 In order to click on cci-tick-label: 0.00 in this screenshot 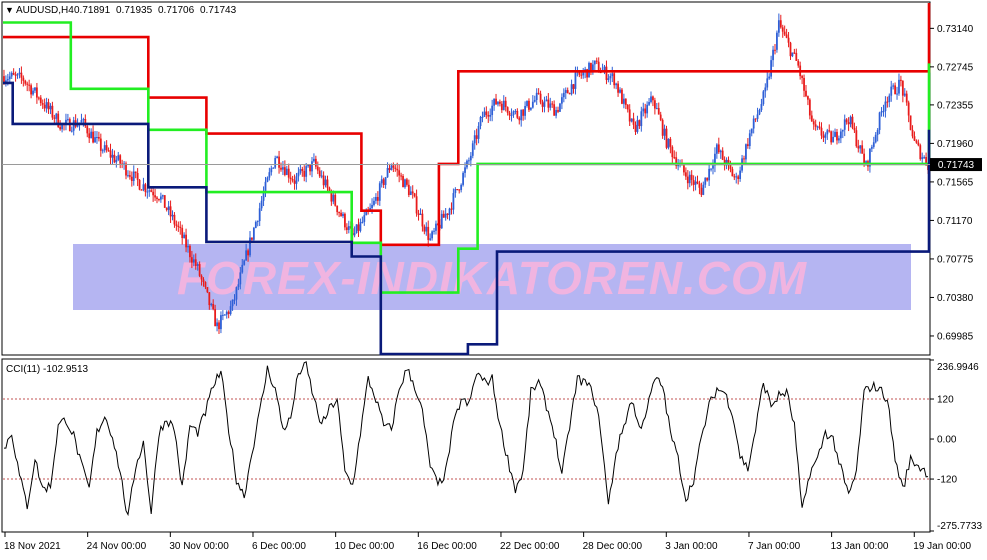, I will do `click(947, 440)`.